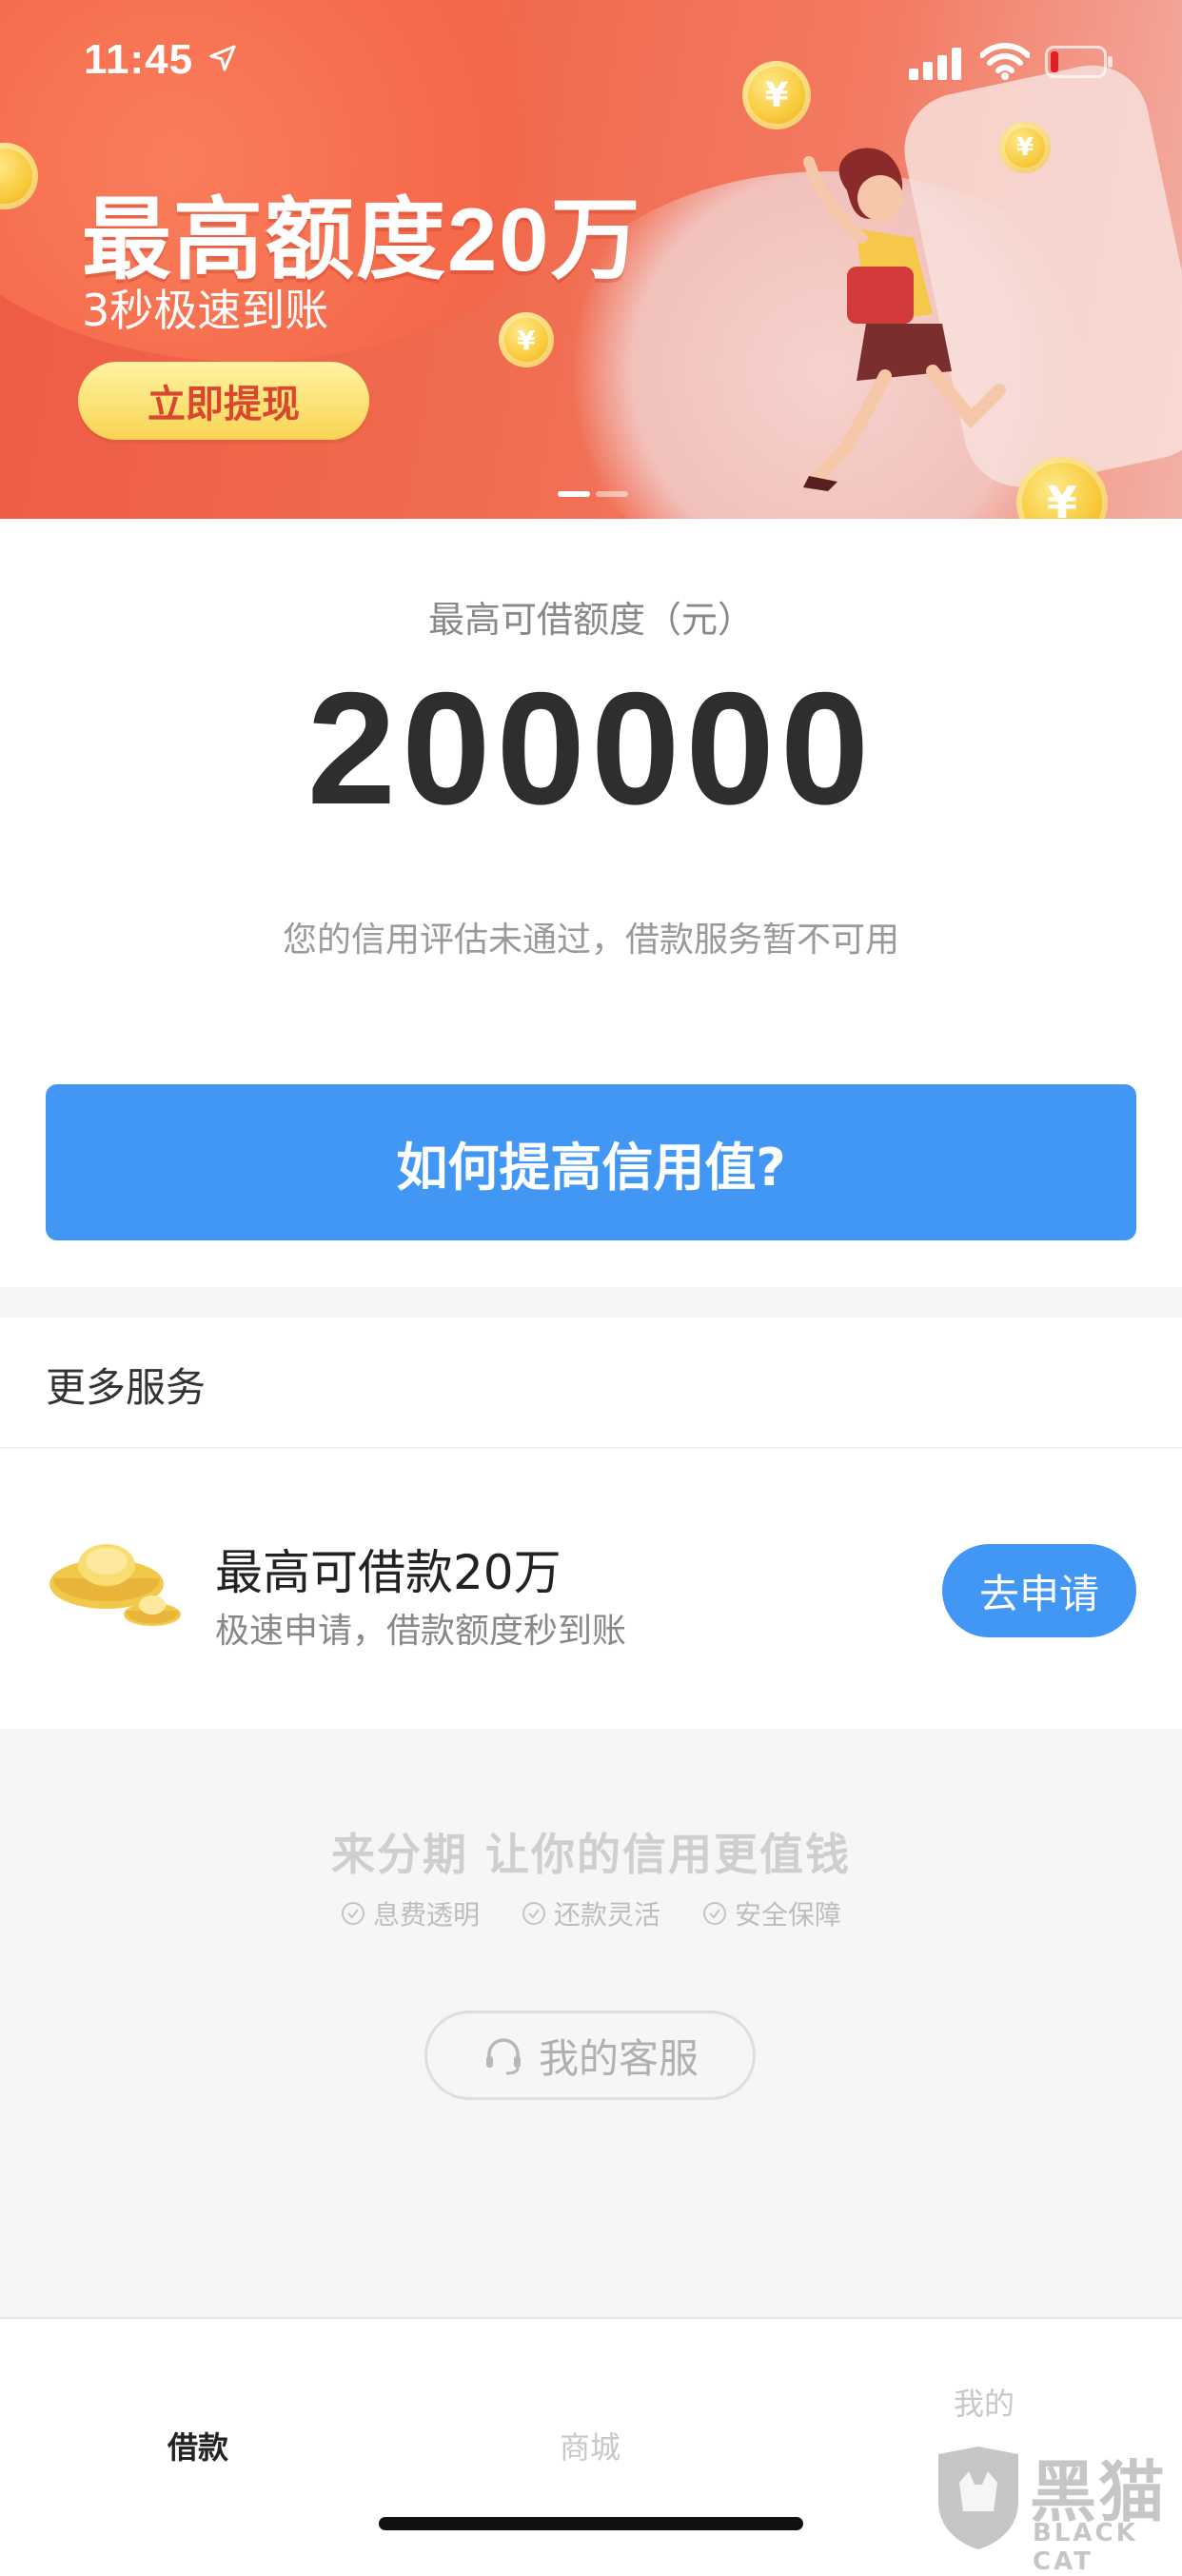 The image size is (1182, 2576). I want to click on customer-service-label: 我的客服, so click(618, 2058).